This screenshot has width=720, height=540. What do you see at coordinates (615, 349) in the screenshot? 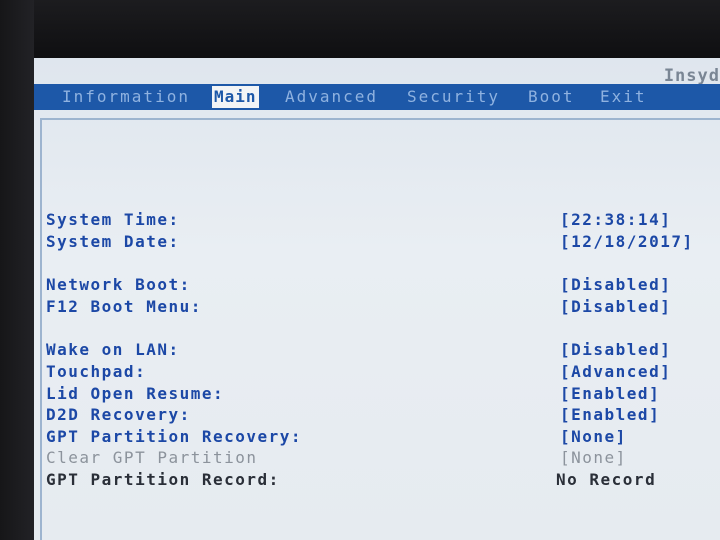
I see `setting-value-wake-on-lan: [Disabled]` at bounding box center [615, 349].